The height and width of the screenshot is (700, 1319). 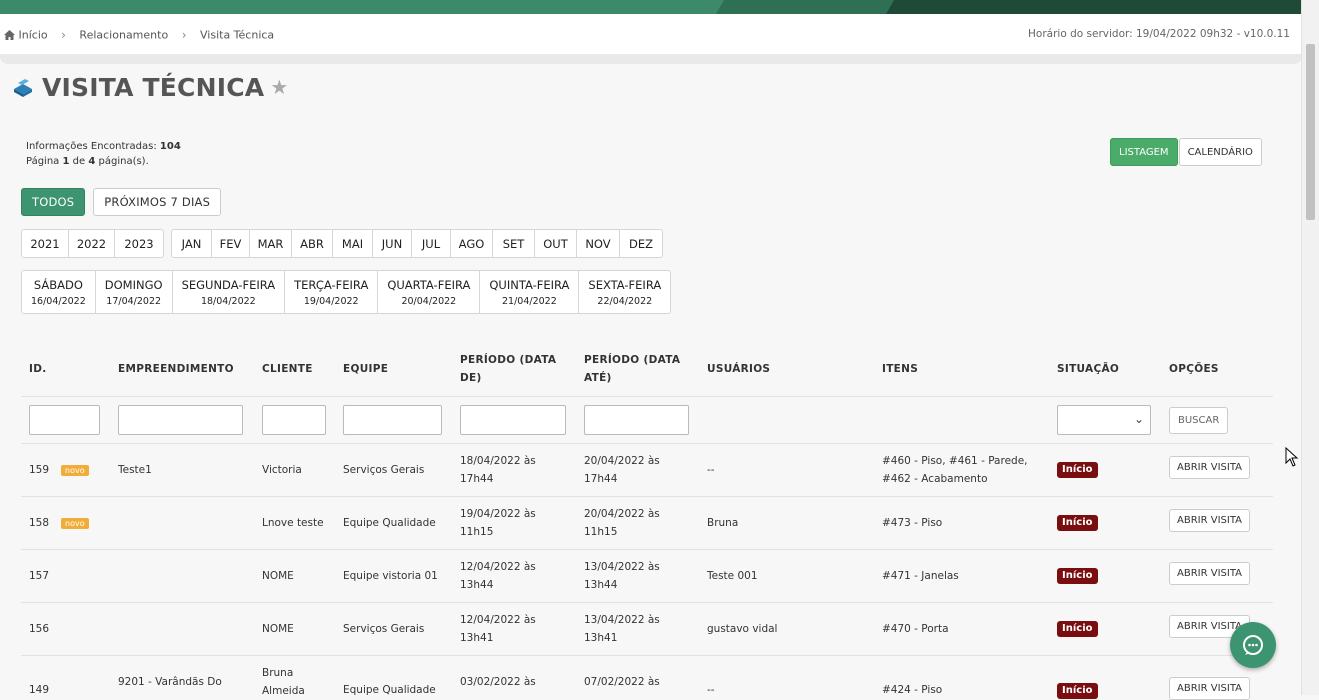 I want to click on month-button: SET, so click(x=514, y=243).